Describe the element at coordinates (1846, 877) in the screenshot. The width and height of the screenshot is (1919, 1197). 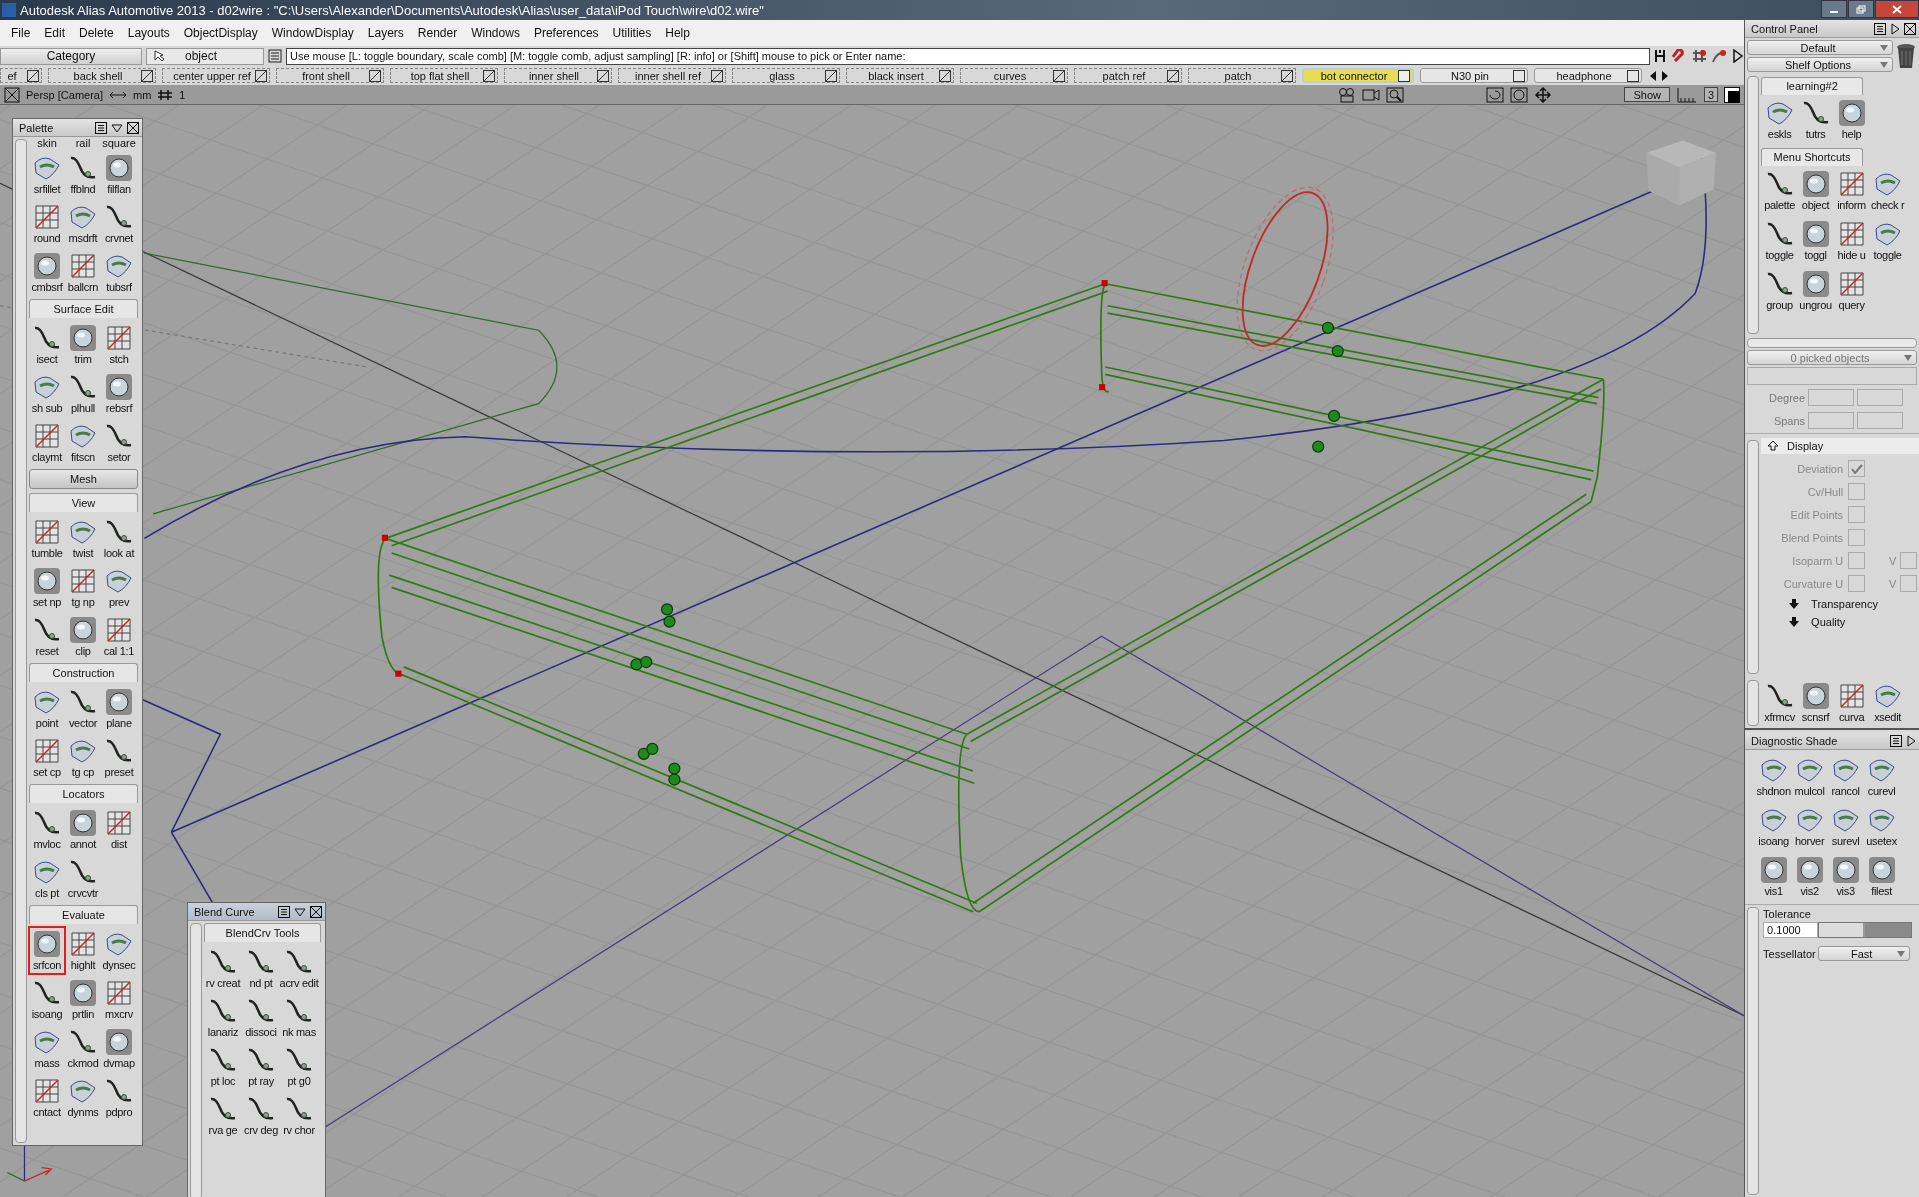
I see `shade-mode-button: vis3` at that location.